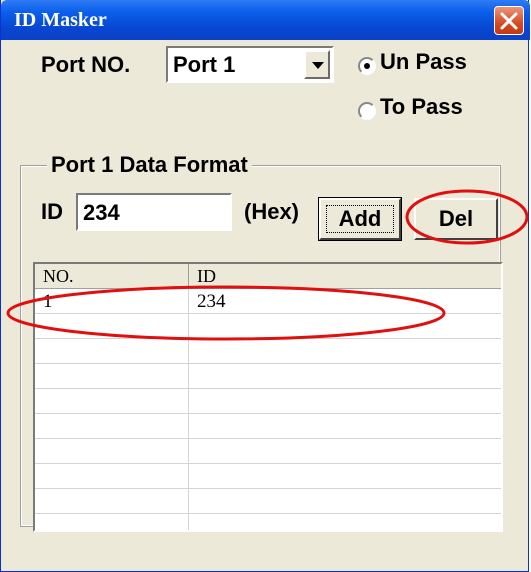 The height and width of the screenshot is (572, 531). I want to click on radio-un-pass, so click(367, 66).